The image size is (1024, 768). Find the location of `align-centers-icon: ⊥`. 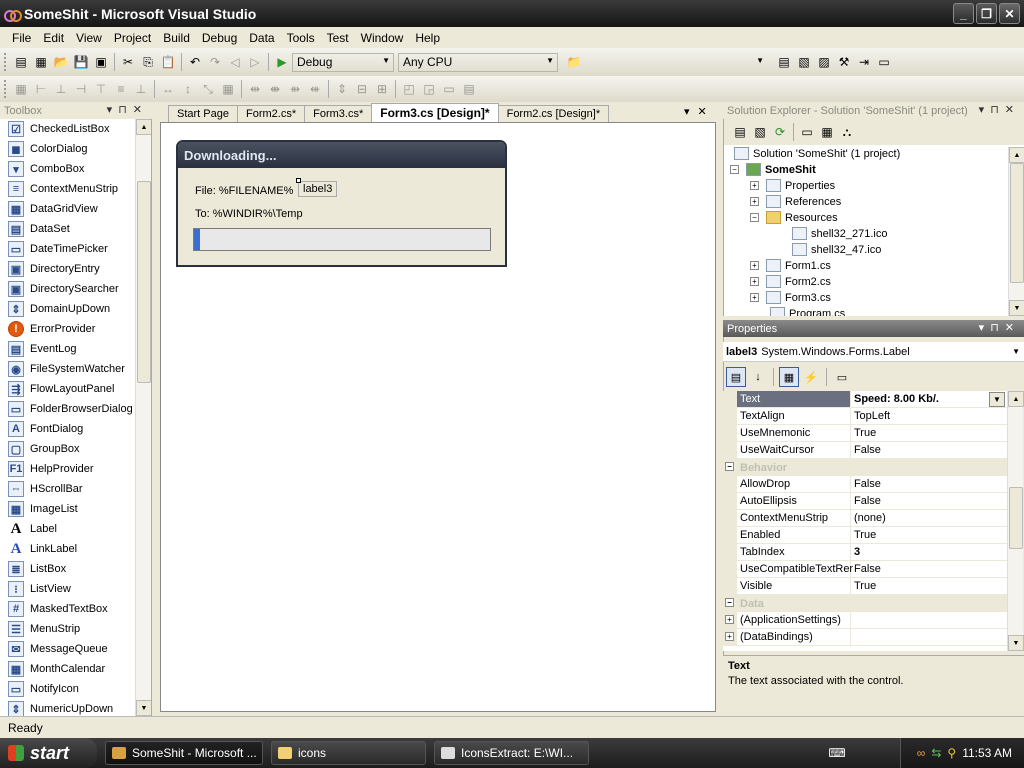

align-centers-icon: ⊥ is located at coordinates (61, 89).